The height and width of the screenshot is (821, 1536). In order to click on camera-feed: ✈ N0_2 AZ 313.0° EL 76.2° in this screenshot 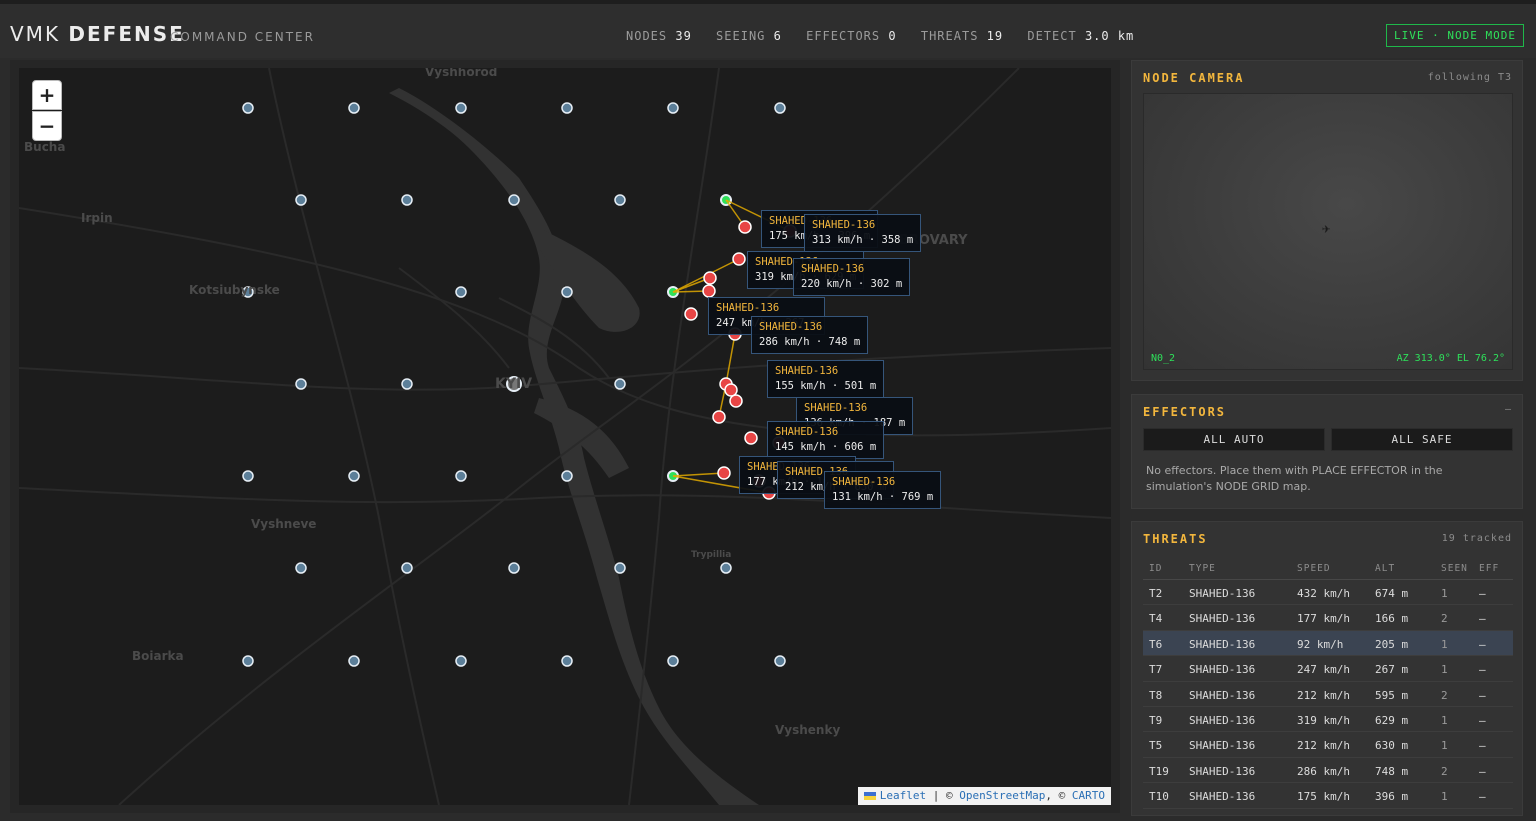, I will do `click(1328, 231)`.